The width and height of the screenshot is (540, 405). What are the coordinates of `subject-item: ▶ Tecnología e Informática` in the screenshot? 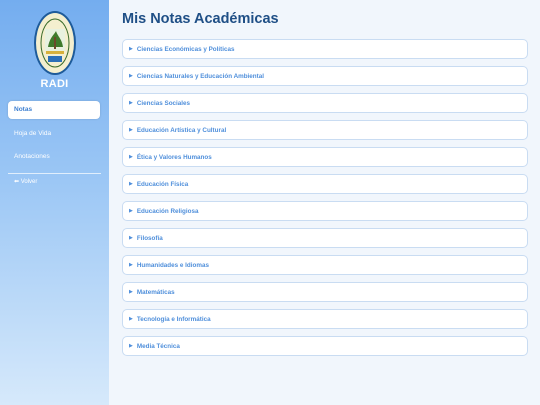 It's located at (325, 319).